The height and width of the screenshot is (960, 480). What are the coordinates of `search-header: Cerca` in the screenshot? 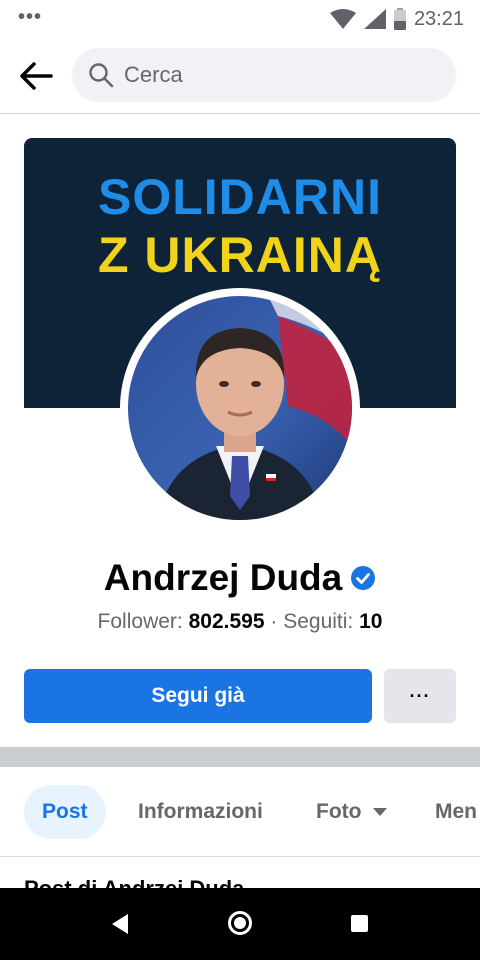 It's located at (240, 76).